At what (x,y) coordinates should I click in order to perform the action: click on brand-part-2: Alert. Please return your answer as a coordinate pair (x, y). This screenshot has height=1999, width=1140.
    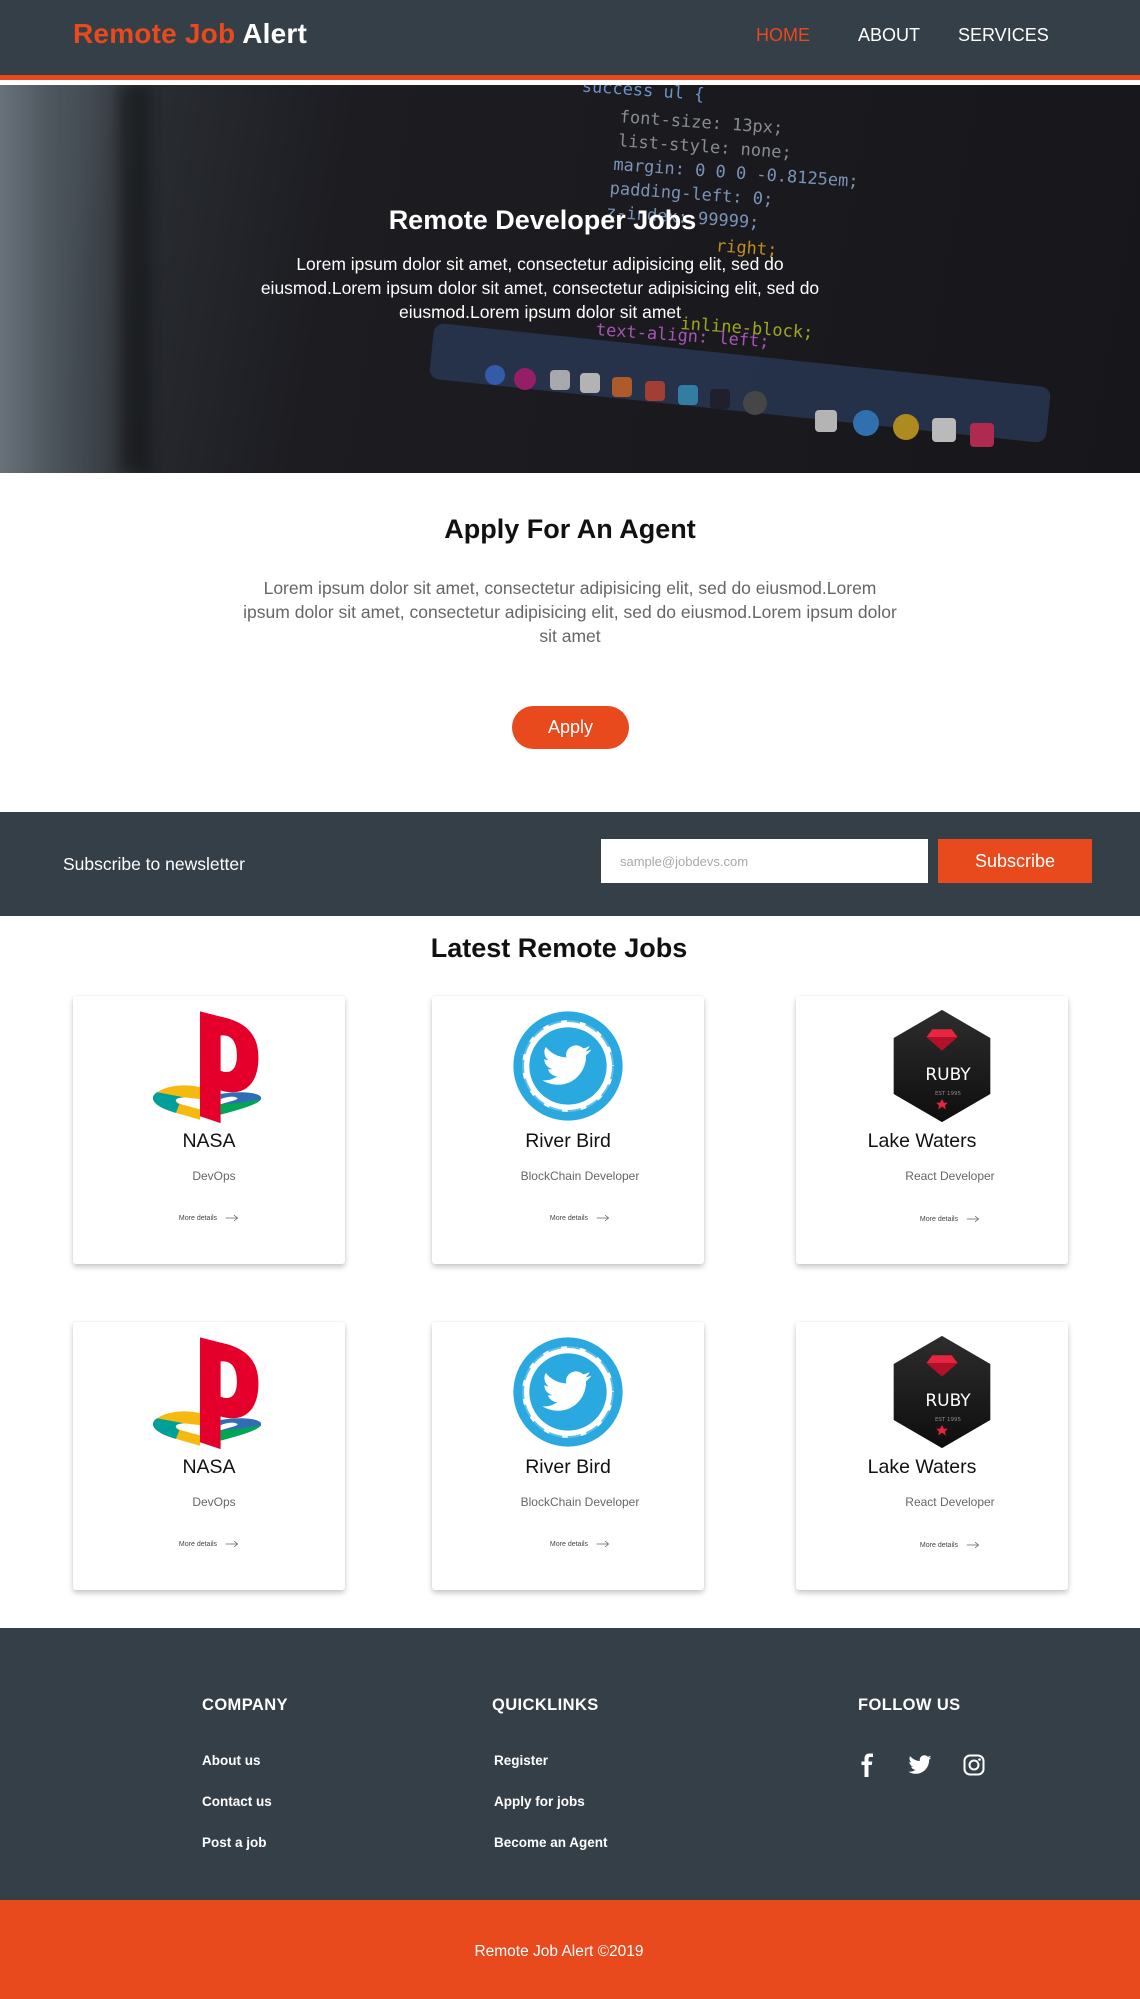
    Looking at the image, I should click on (274, 33).